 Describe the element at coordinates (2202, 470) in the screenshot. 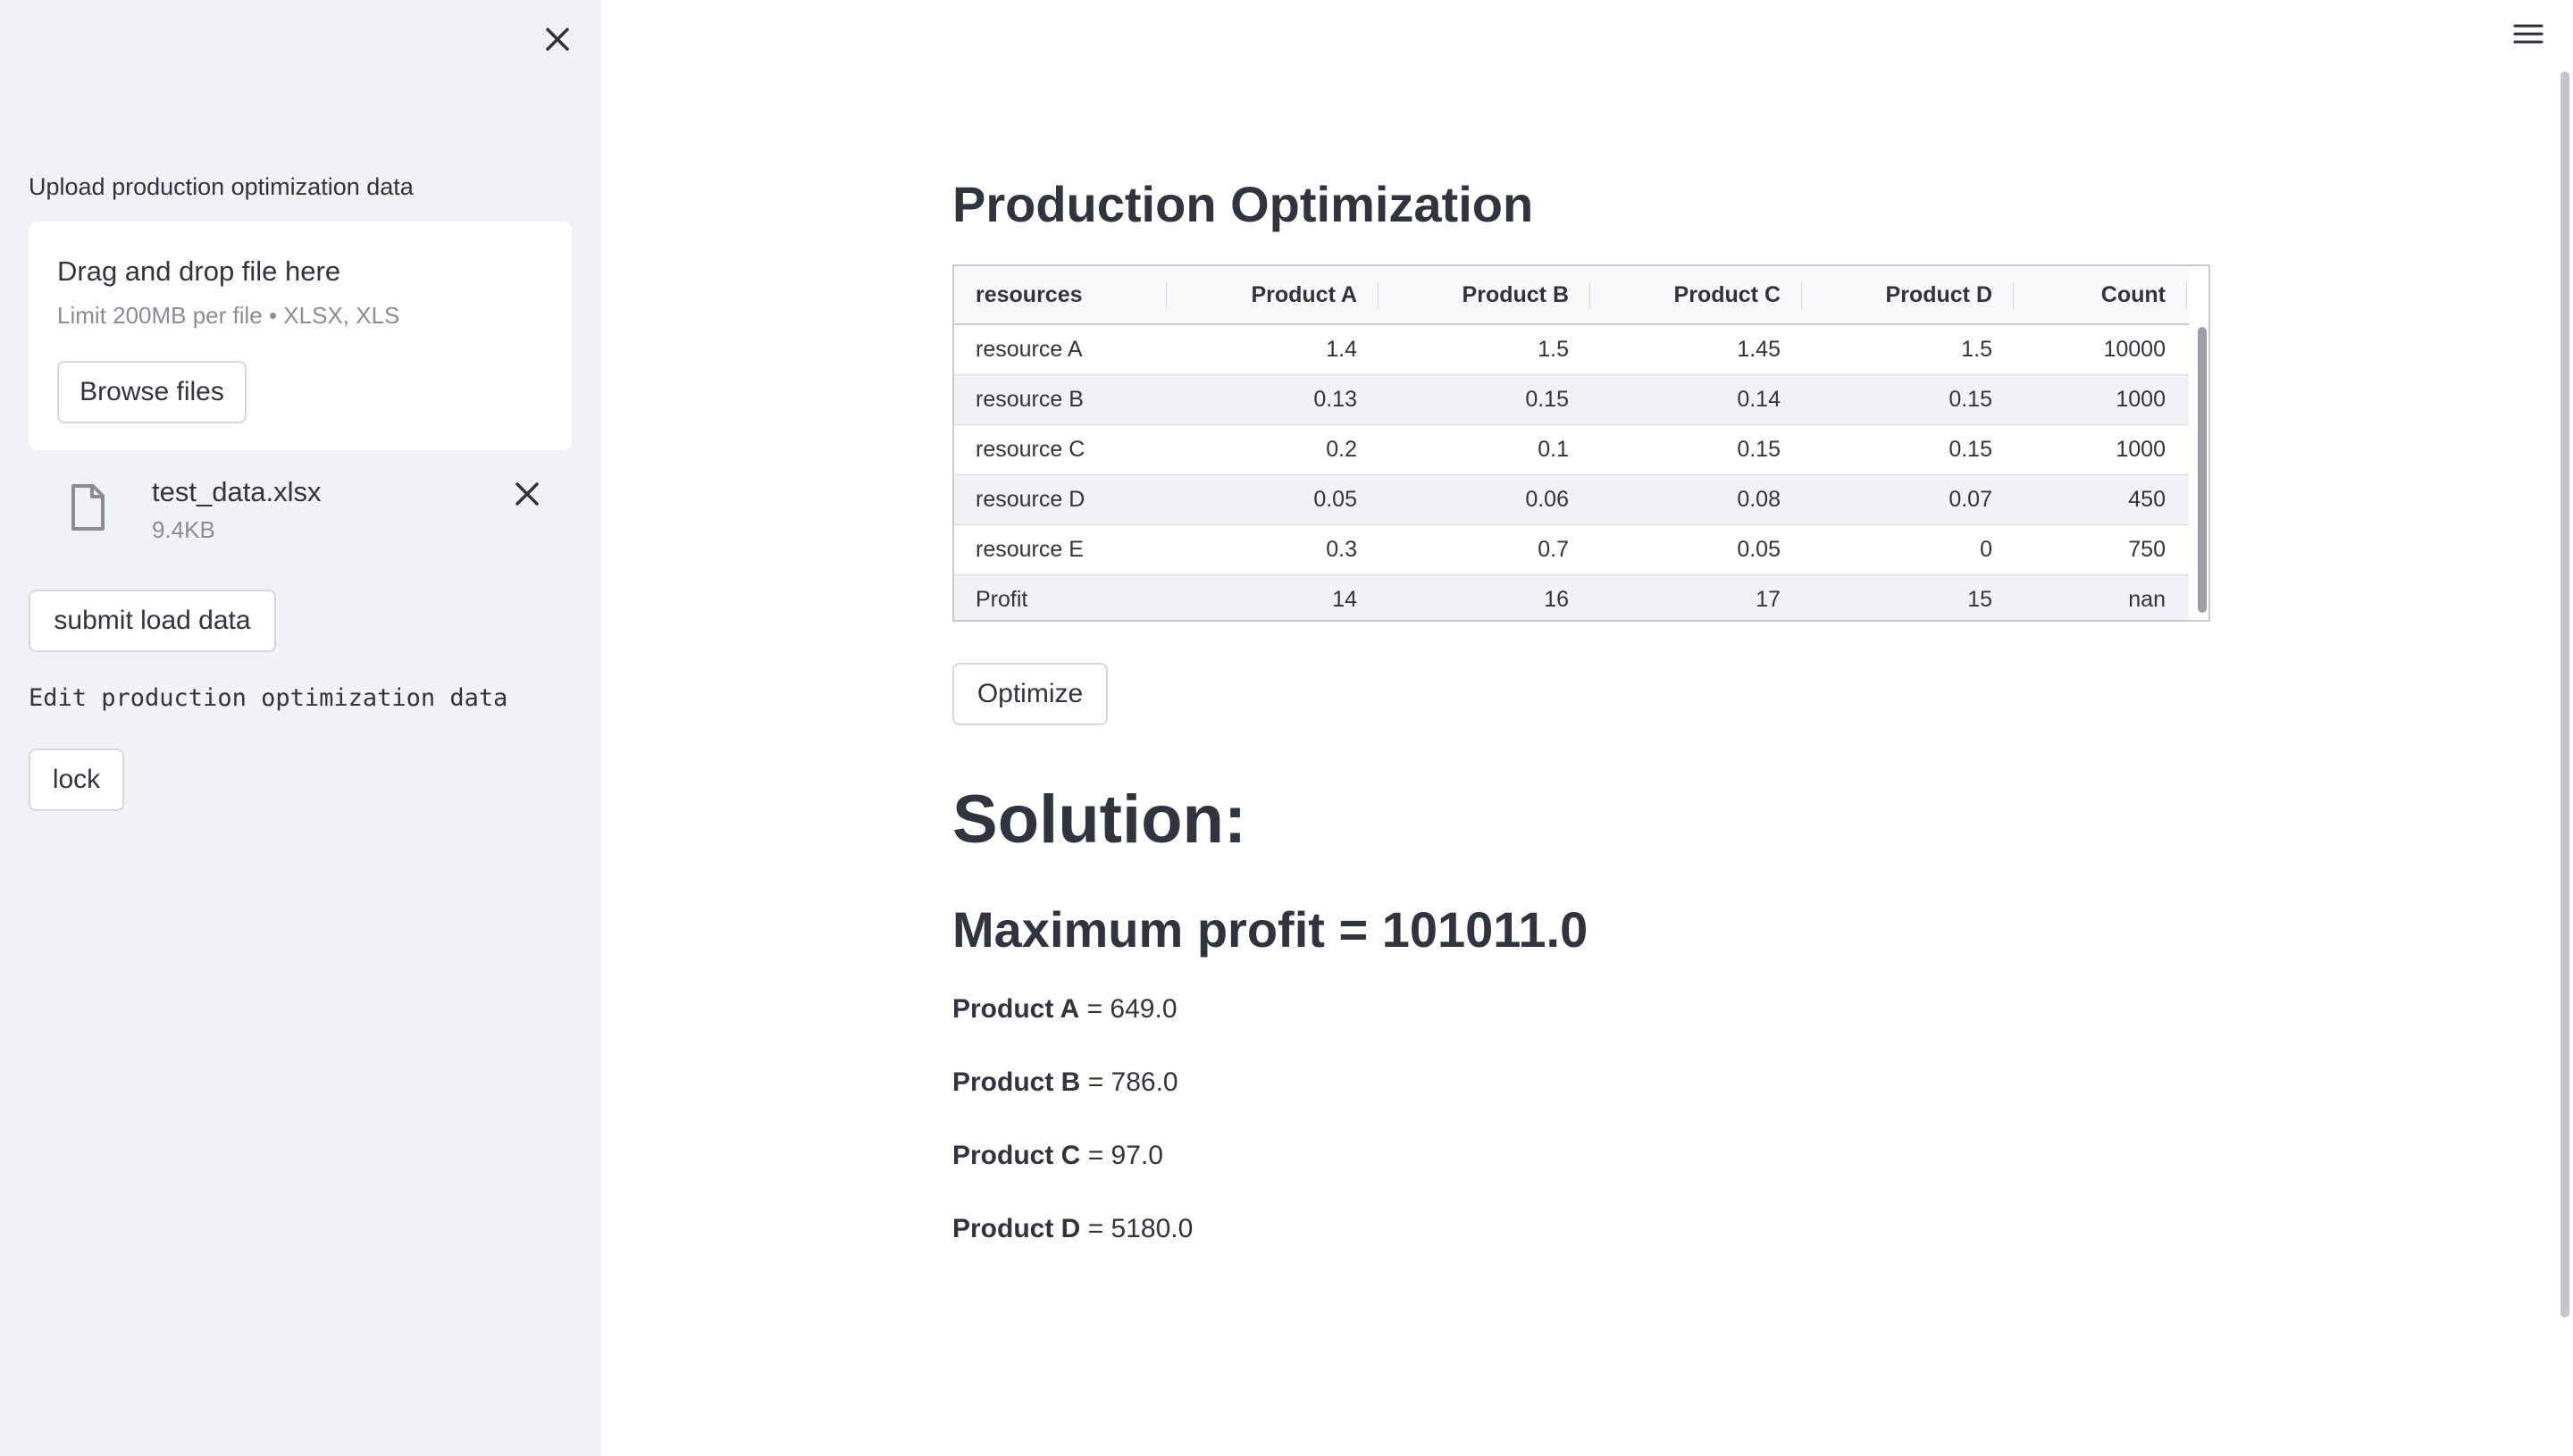

I see `table-scrollbar` at that location.